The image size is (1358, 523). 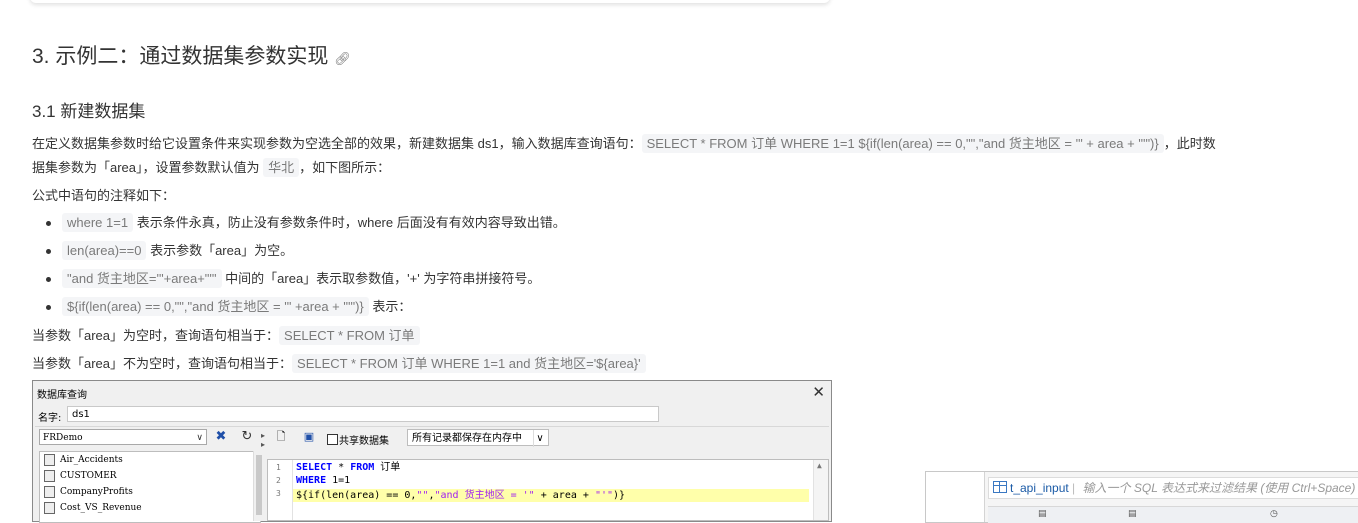 What do you see at coordinates (305, 253) in the screenshot?
I see `list-item: len(area)==0 表示参数「area」为空。` at bounding box center [305, 253].